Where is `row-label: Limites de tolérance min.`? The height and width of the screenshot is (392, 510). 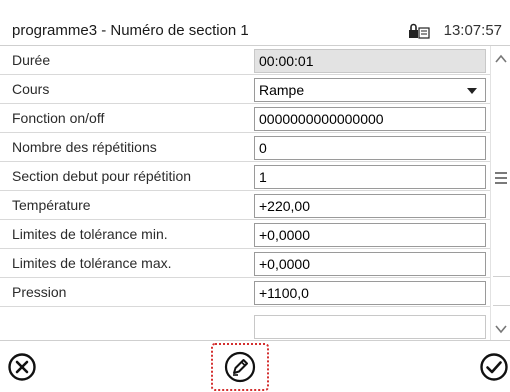
row-label: Limites de tolérance min. is located at coordinates (90, 234).